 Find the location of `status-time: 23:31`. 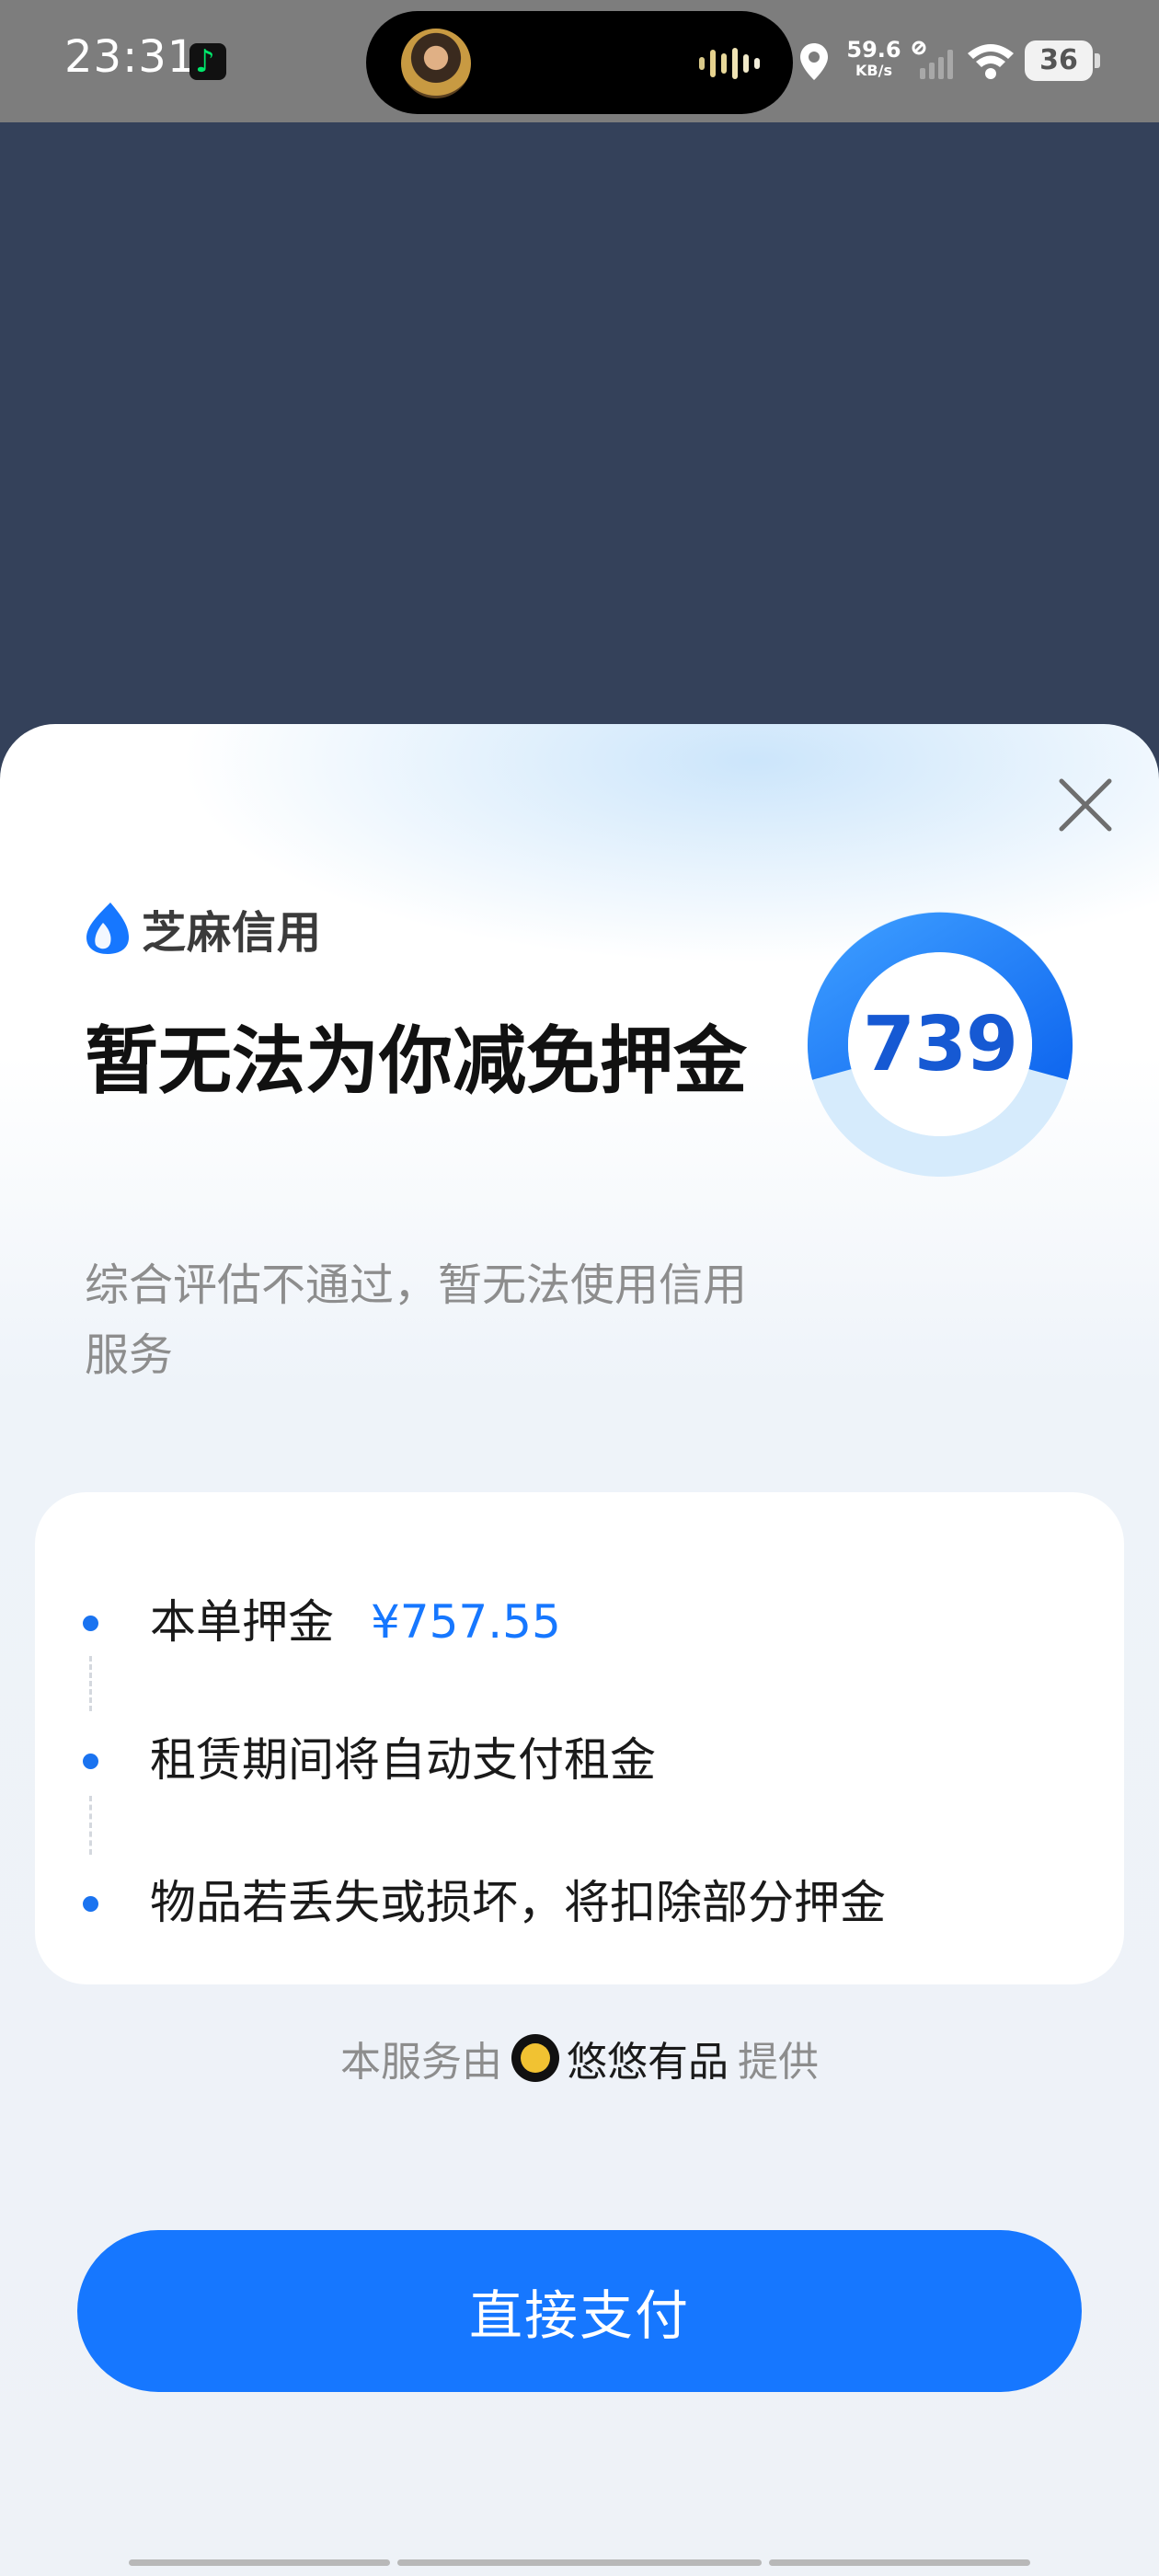

status-time: 23:31 is located at coordinates (130, 57).